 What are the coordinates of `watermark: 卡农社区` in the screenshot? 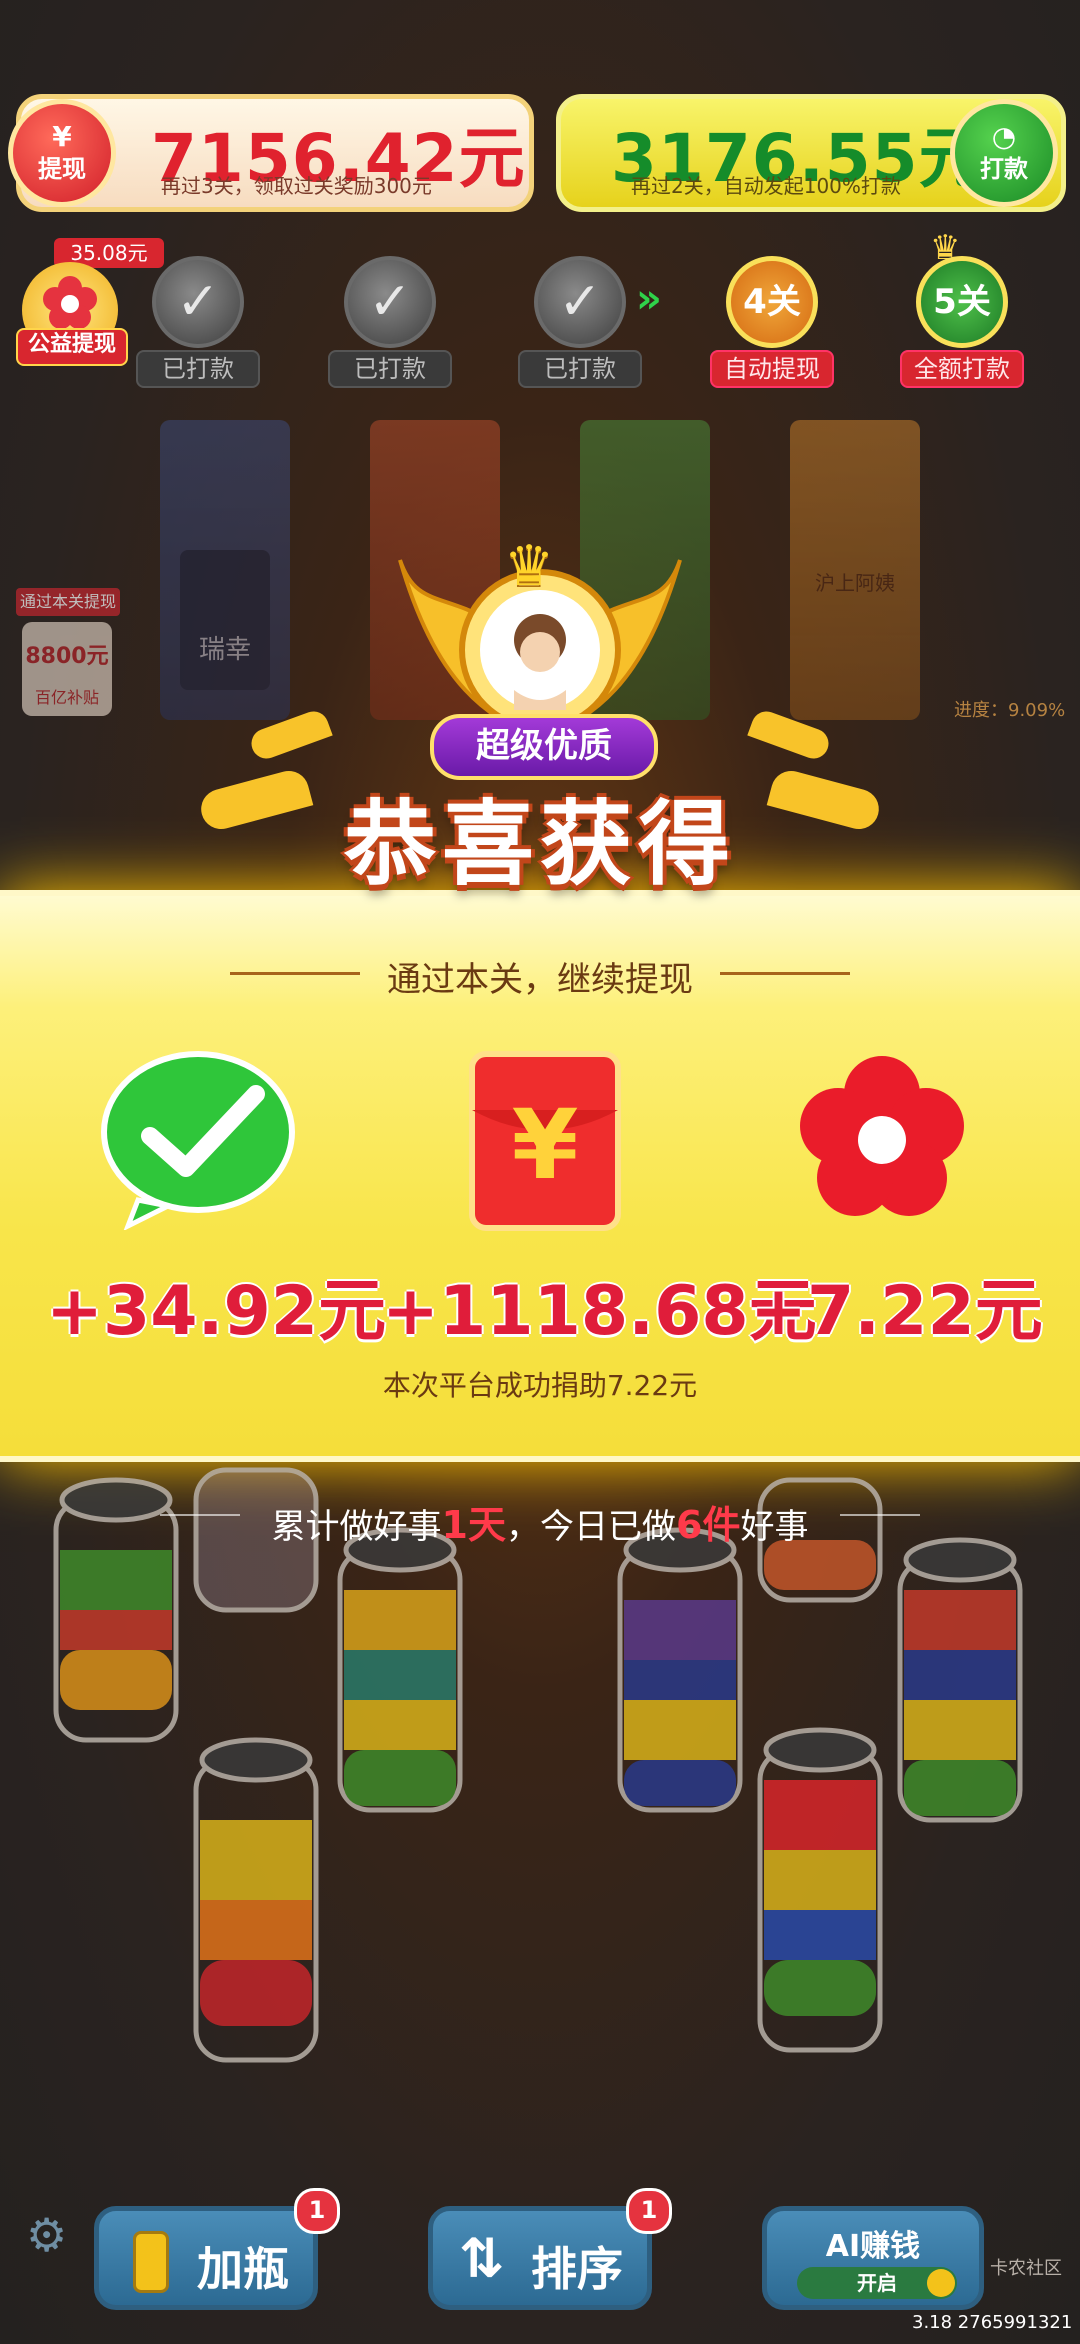 It's located at (1026, 2268).